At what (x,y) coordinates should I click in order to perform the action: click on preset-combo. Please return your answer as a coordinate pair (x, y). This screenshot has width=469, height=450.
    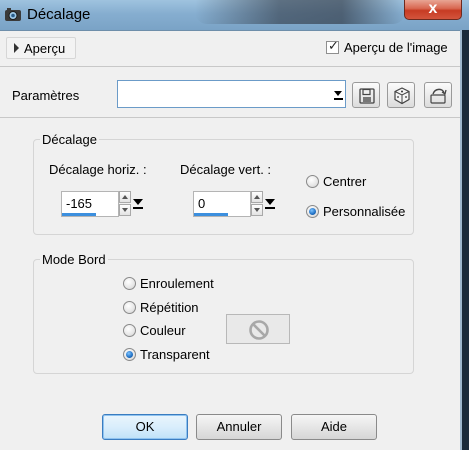
    Looking at the image, I should click on (231, 94).